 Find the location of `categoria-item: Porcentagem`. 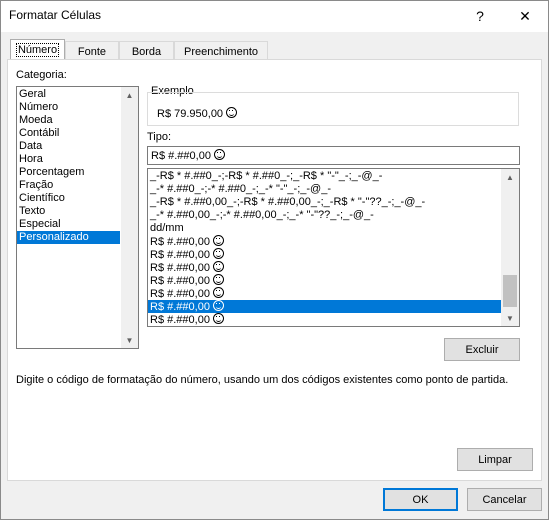

categoria-item: Porcentagem is located at coordinates (68, 172).